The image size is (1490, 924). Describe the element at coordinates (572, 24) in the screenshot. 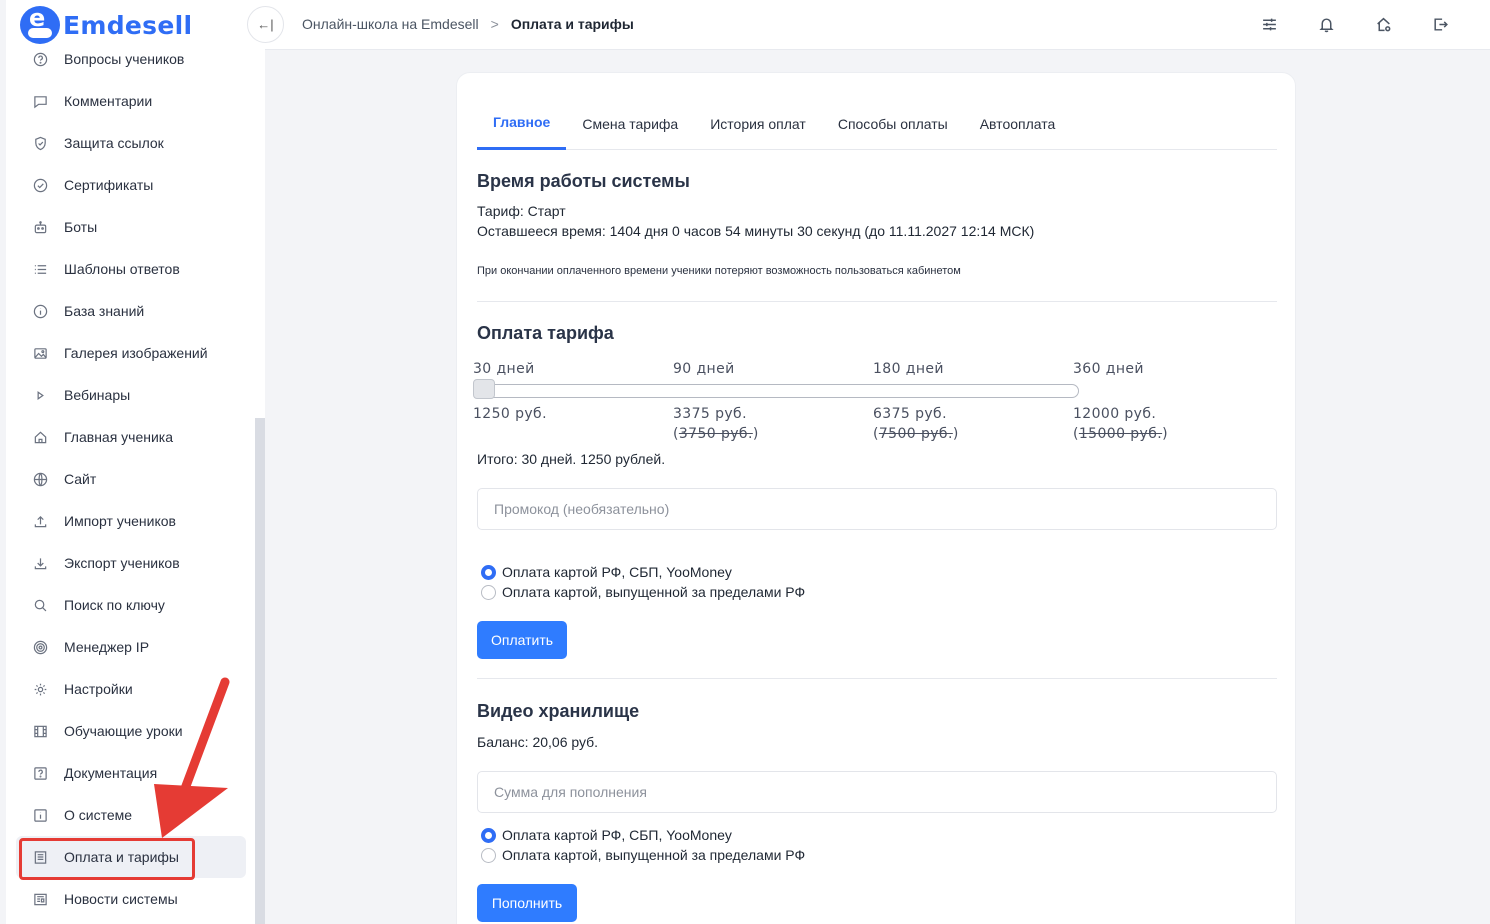

I see `breadcrumb-current: Оплата и тарифы` at that location.